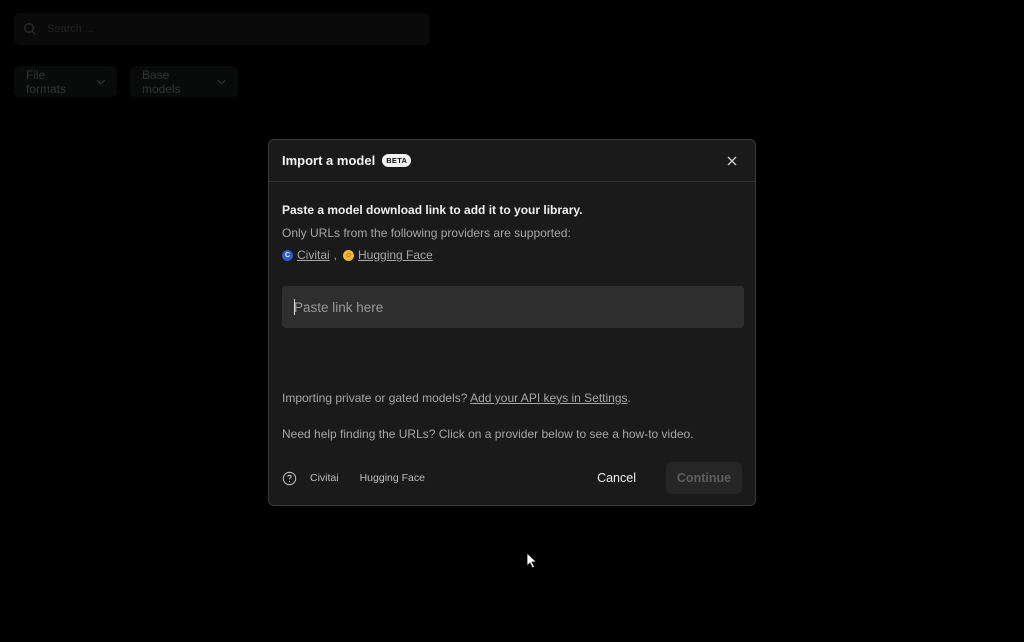  I want to click on hugging-face-link: Hugging Face, so click(395, 255).